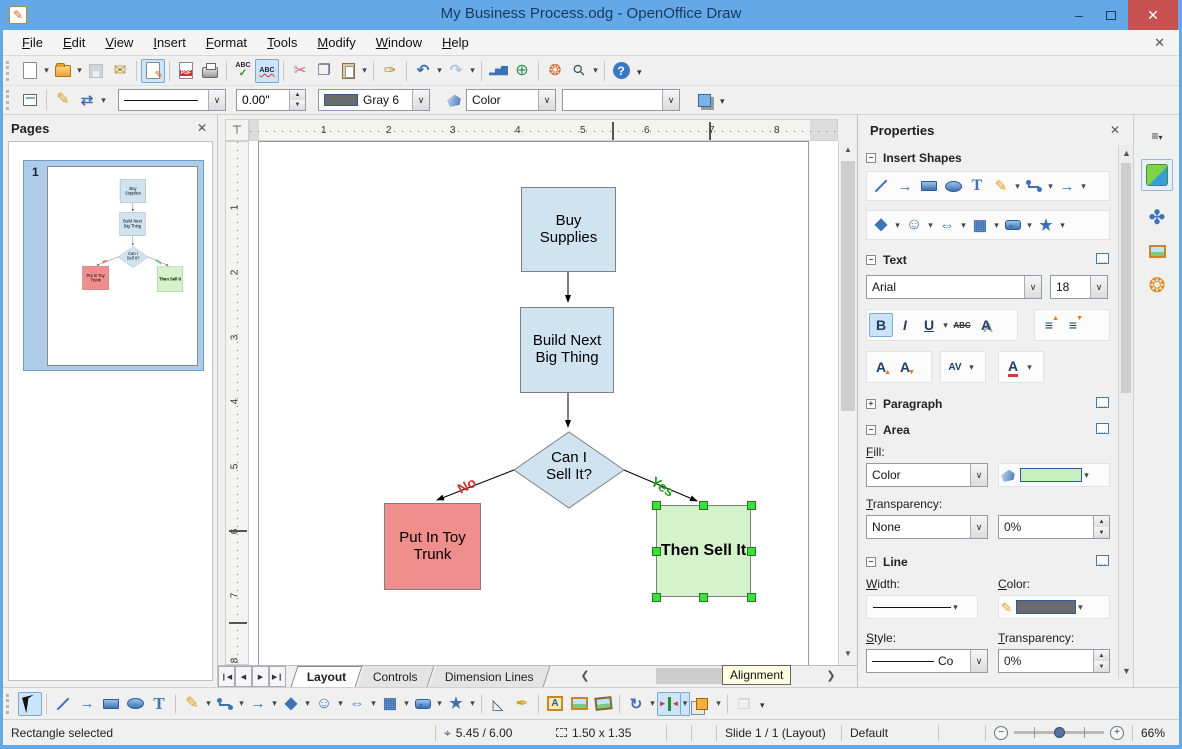 The height and width of the screenshot is (749, 1182). What do you see at coordinates (260, 676) in the screenshot?
I see `next-page-button: ▶` at bounding box center [260, 676].